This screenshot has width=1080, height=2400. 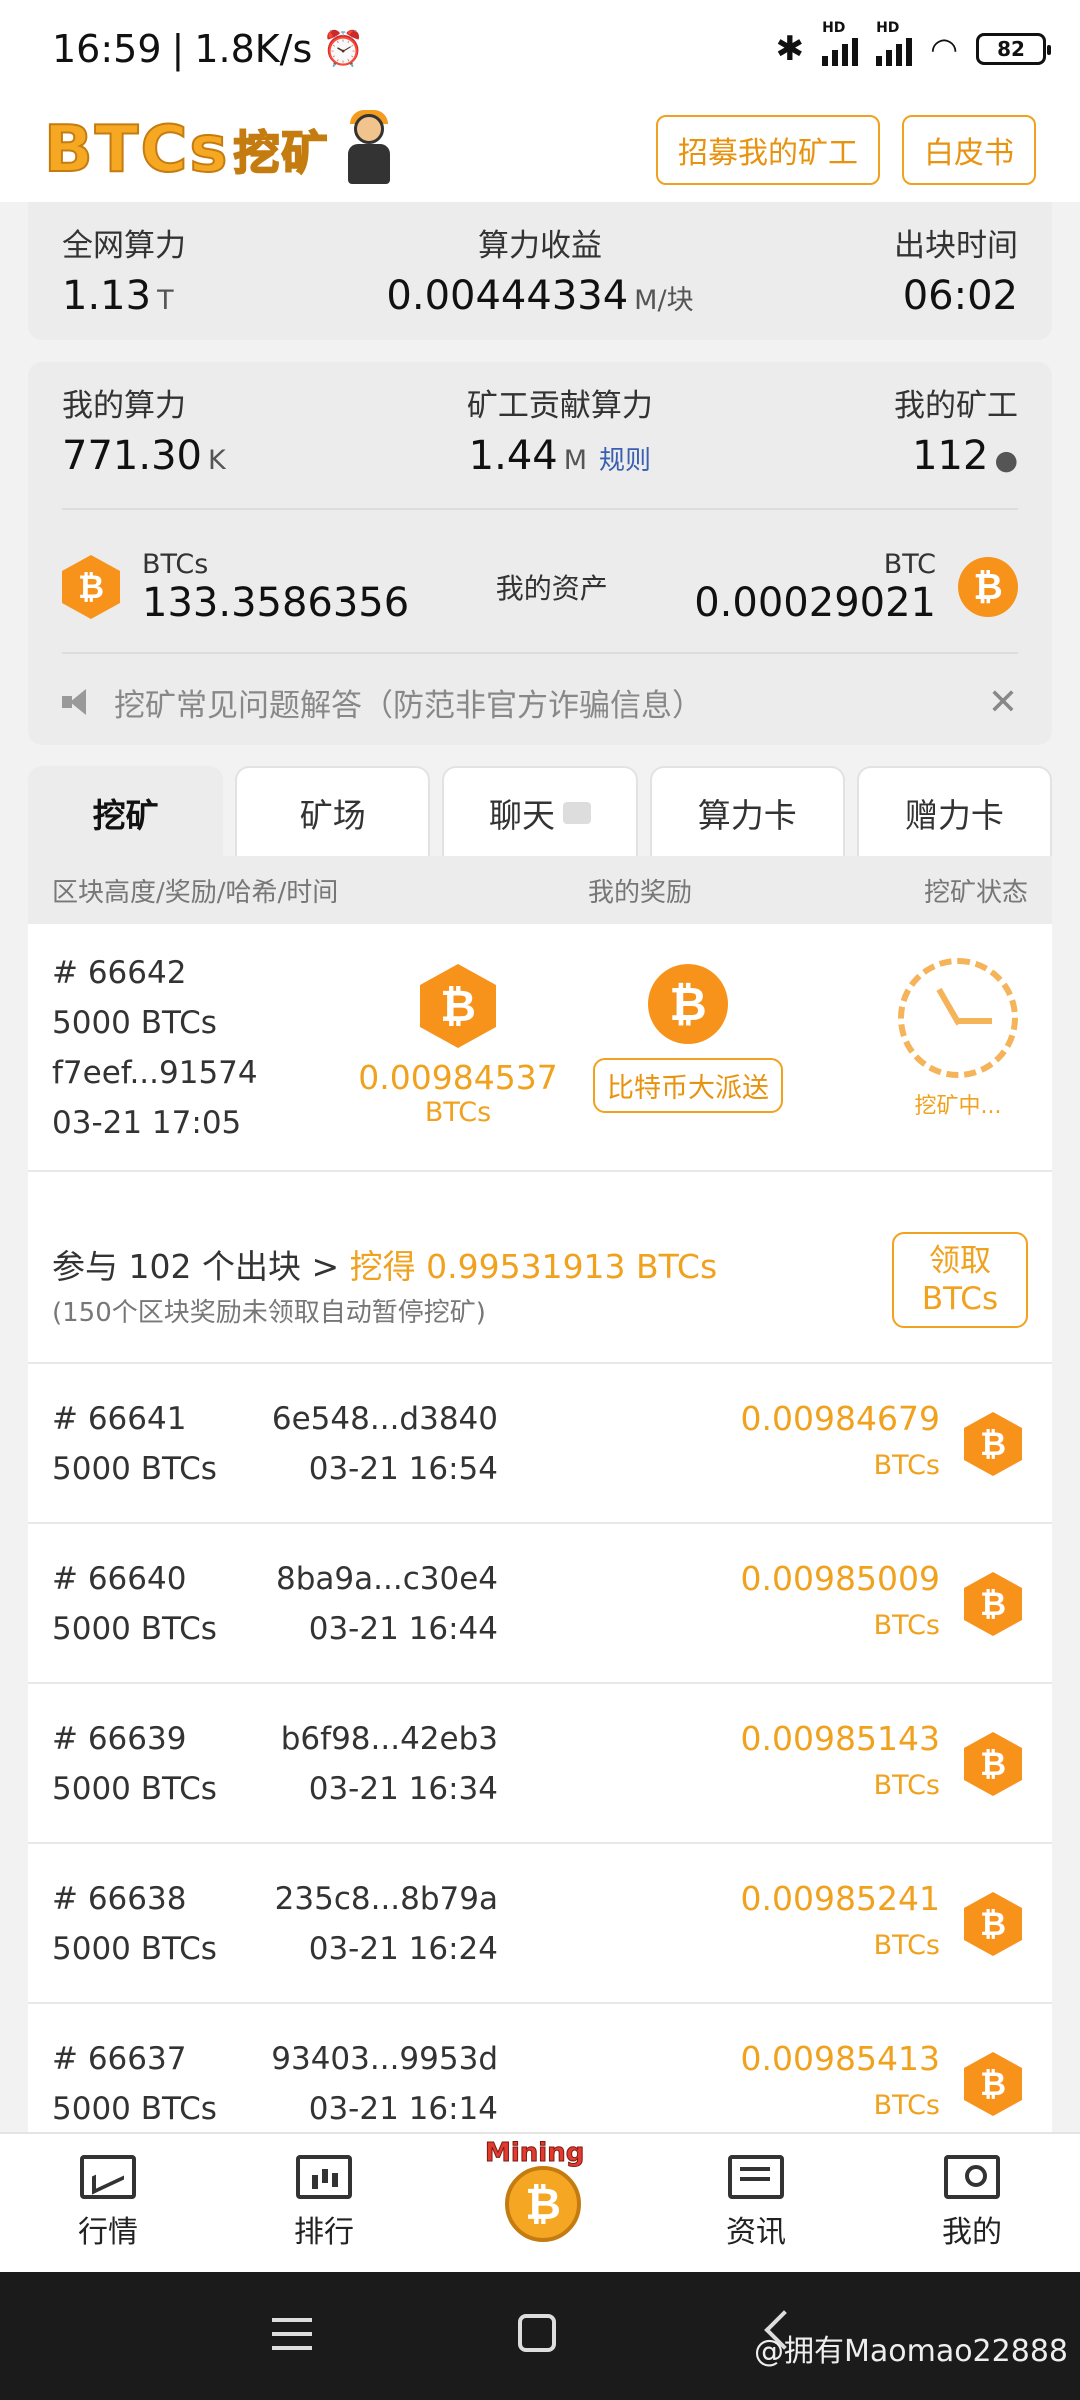 I want to click on nav-news: 资讯, so click(x=756, y=2203).